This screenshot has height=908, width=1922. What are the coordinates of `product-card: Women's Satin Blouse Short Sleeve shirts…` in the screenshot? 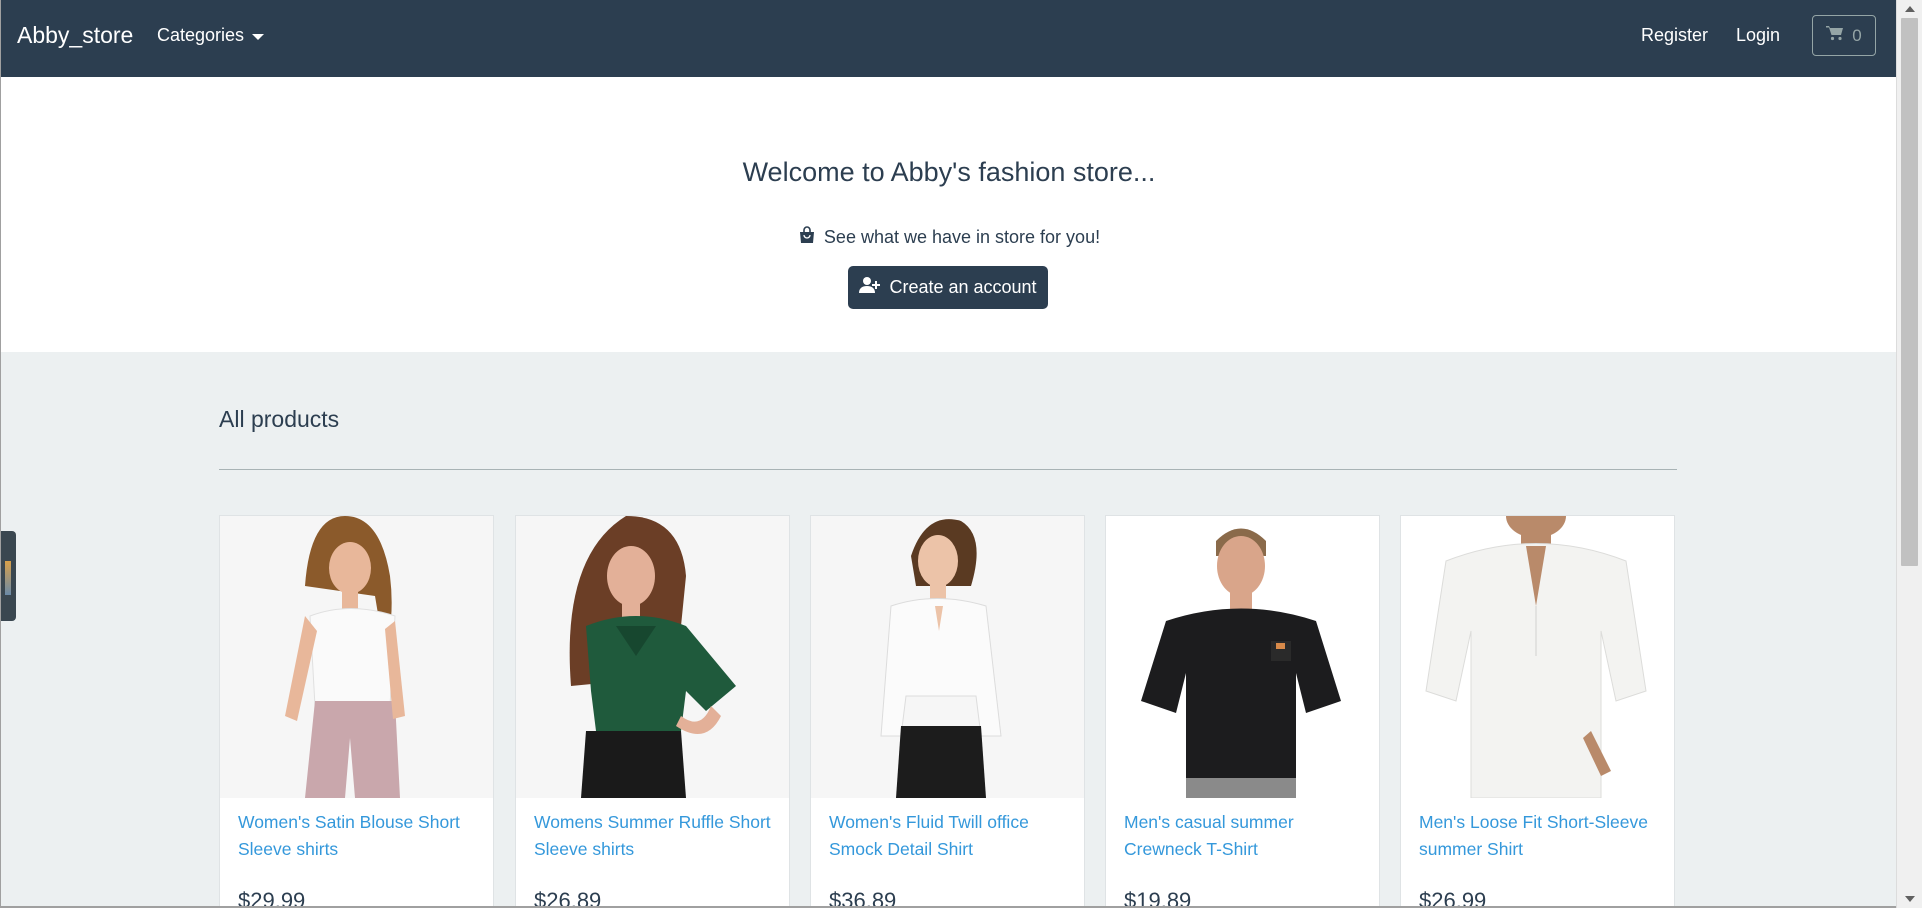 It's located at (356, 711).